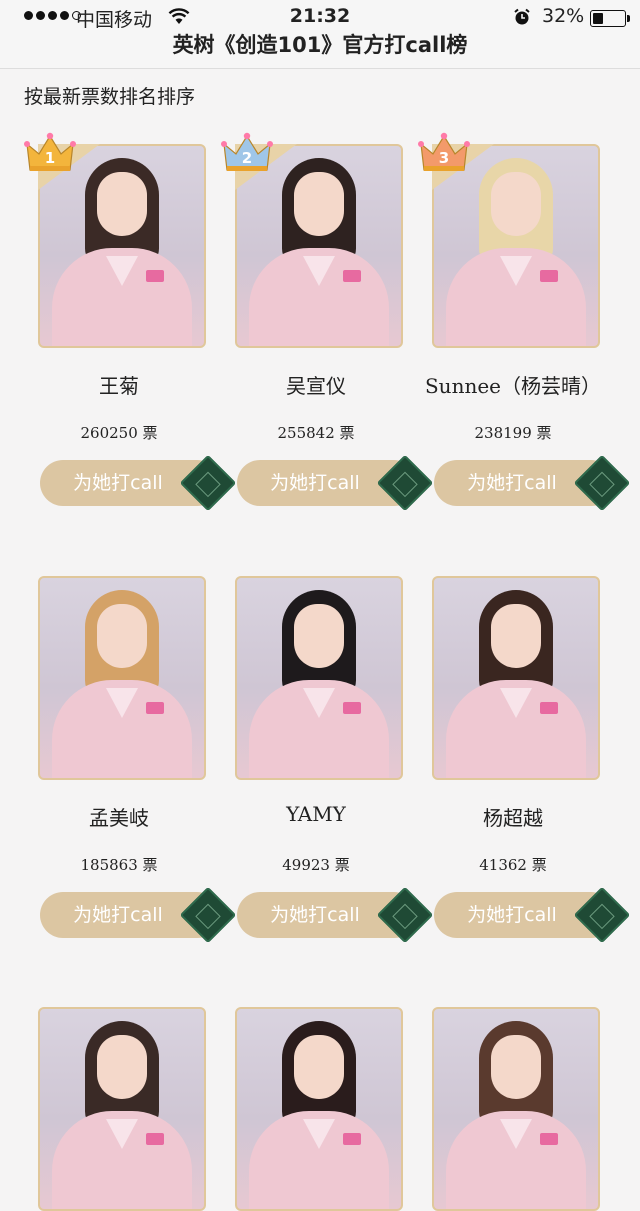 The height and width of the screenshot is (1211, 640). I want to click on sort-description: 按最新票数排名排序, so click(110, 97).